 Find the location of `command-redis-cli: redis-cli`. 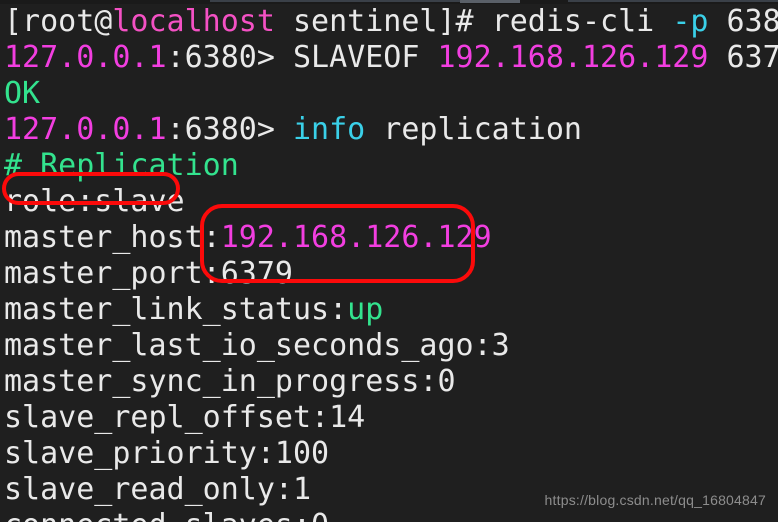

command-redis-cli: redis-cli is located at coordinates (582, 21).